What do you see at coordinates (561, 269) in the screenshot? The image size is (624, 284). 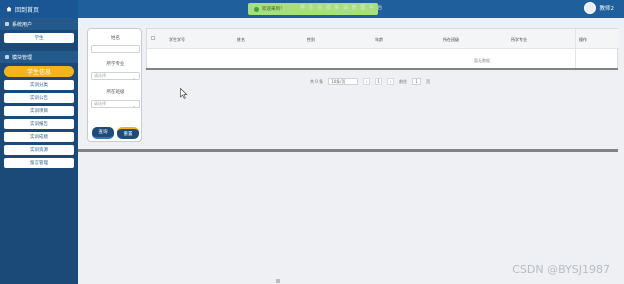 I see `watermark: CSDN @BYSJ1987` at bounding box center [561, 269].